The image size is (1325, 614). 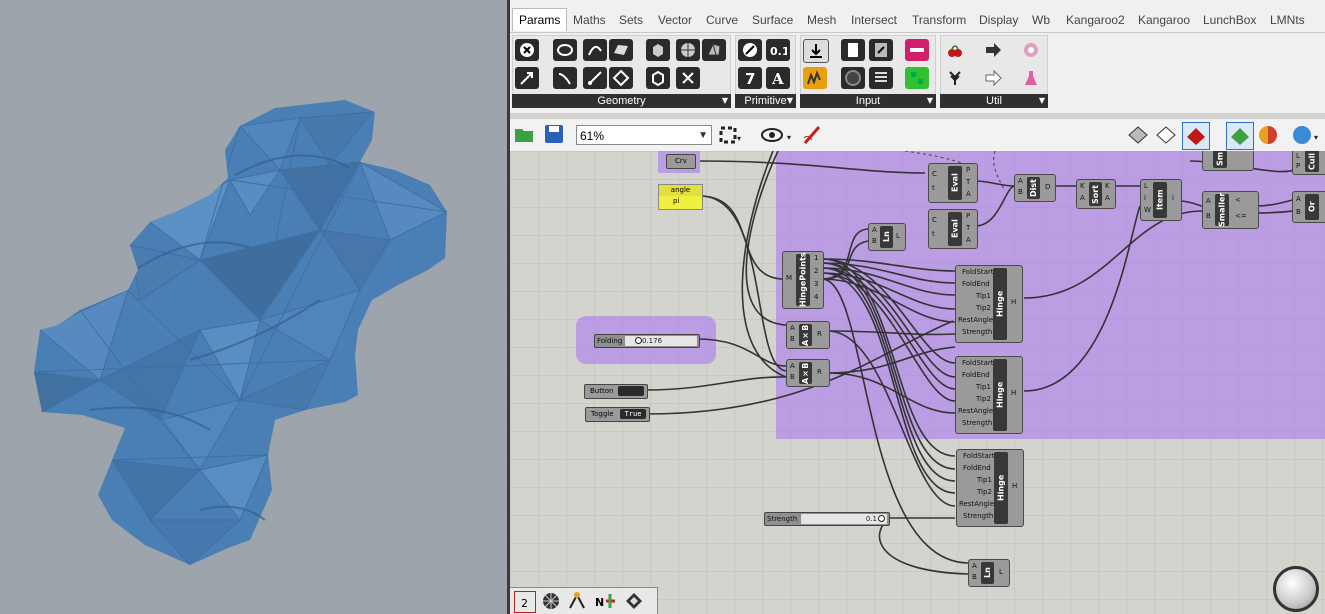 I want to click on item-input-i: i, so click(x=1145, y=198).